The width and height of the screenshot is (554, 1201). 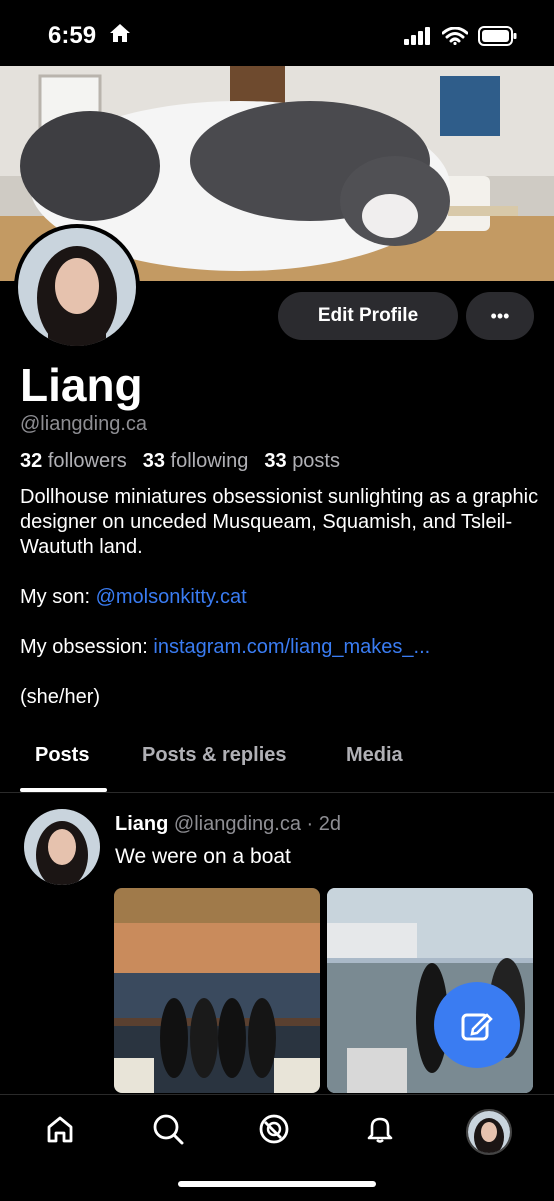 What do you see at coordinates (277, 33) in the screenshot?
I see `status-bar: 6:59` at bounding box center [277, 33].